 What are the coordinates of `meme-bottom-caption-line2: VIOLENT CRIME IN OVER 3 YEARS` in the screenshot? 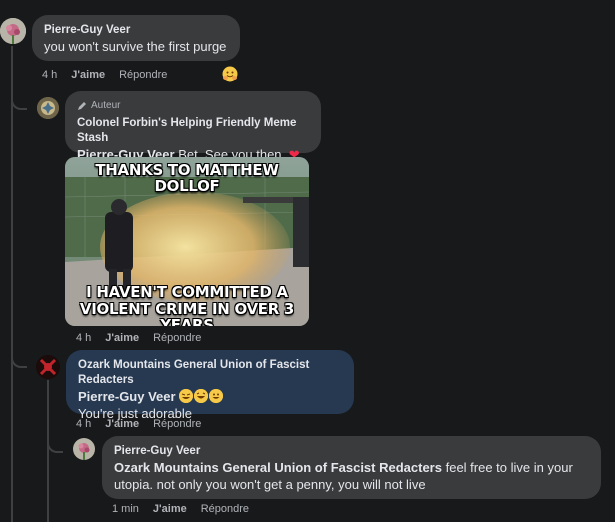 It's located at (187, 313).